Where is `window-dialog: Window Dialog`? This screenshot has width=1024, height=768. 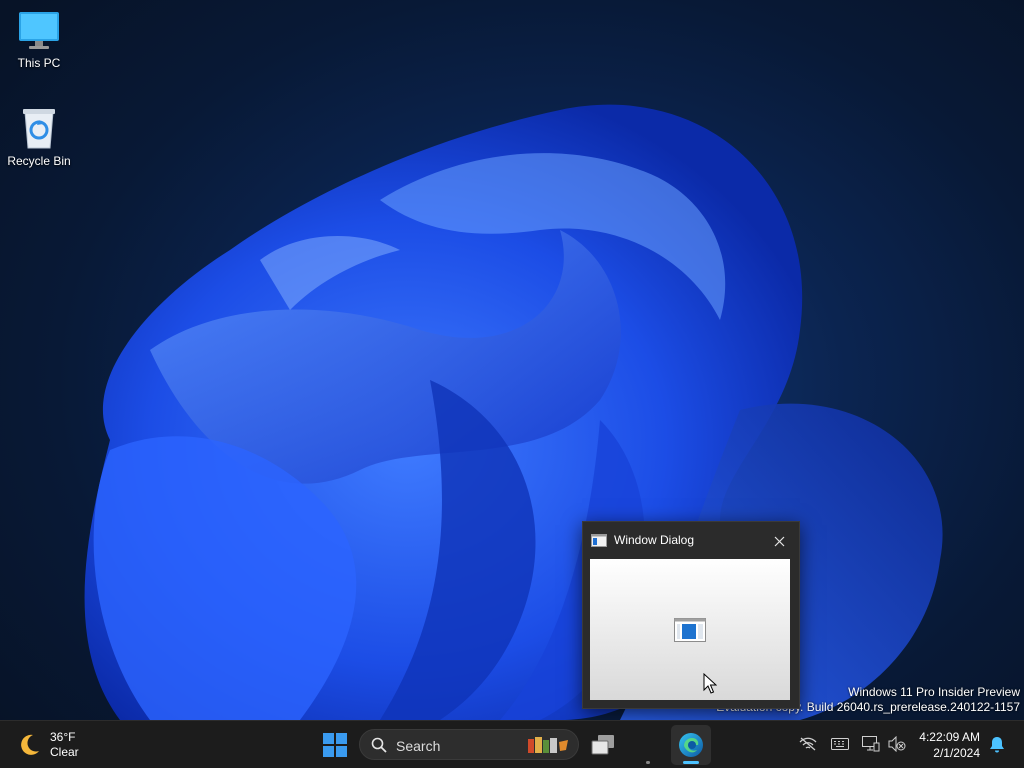 window-dialog: Window Dialog is located at coordinates (691, 615).